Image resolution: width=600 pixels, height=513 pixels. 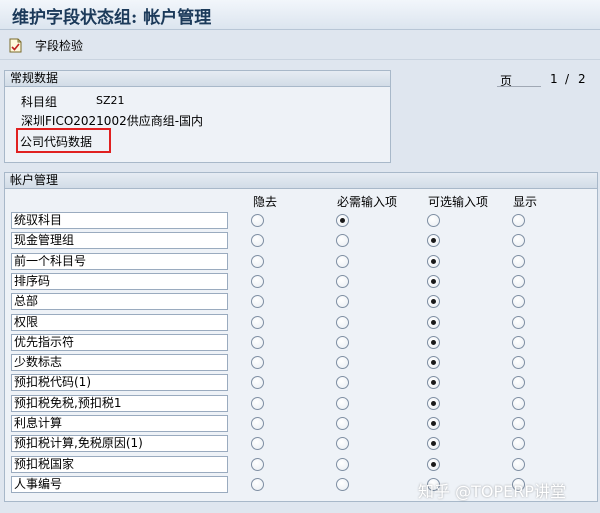 I want to click on watermark-text: 知乎 @TOPERP讲堂, so click(x=492, y=491).